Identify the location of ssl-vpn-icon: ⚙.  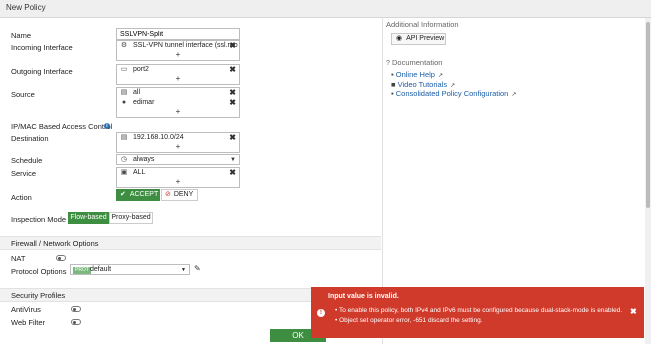
(124, 45).